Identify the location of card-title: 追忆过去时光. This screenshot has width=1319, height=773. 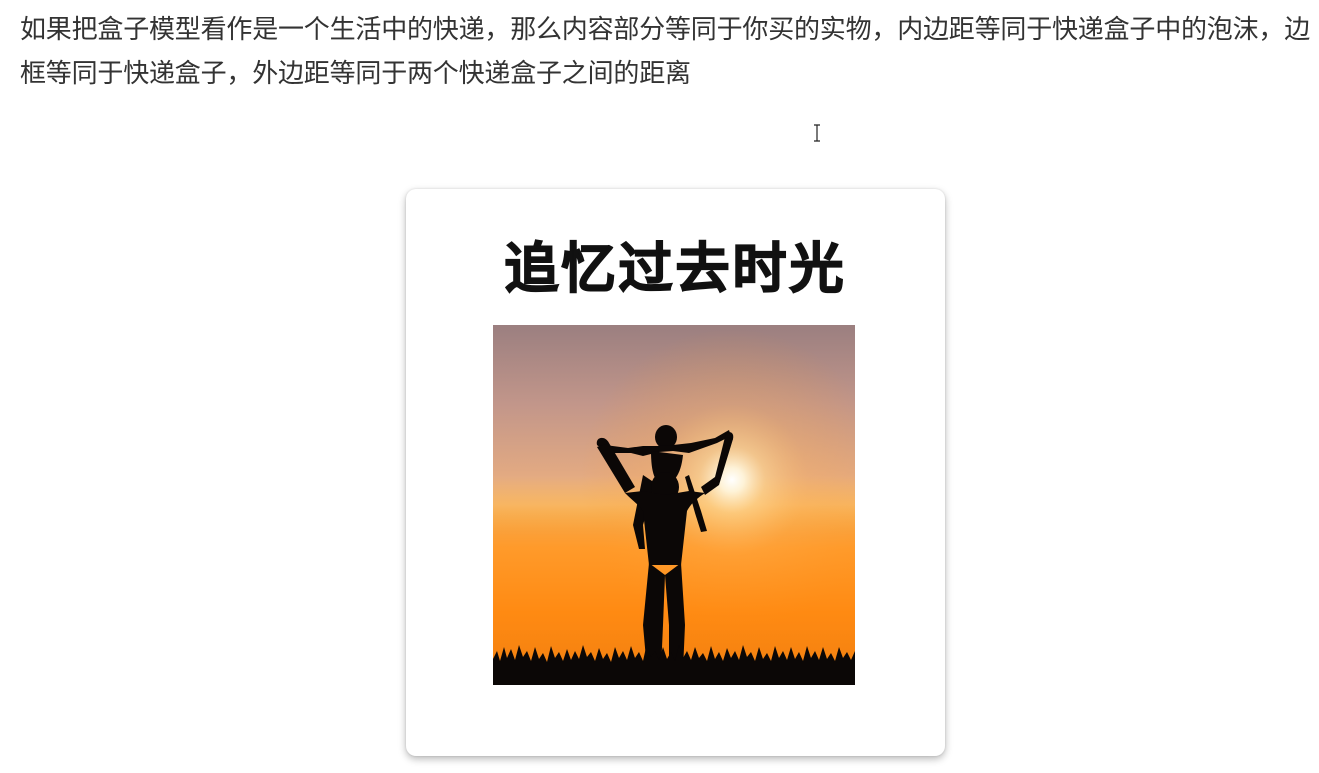
(675, 268).